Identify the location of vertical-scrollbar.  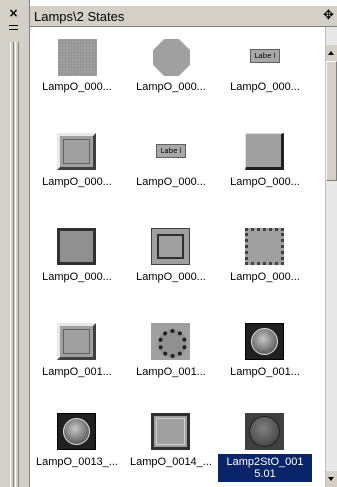
(331, 257).